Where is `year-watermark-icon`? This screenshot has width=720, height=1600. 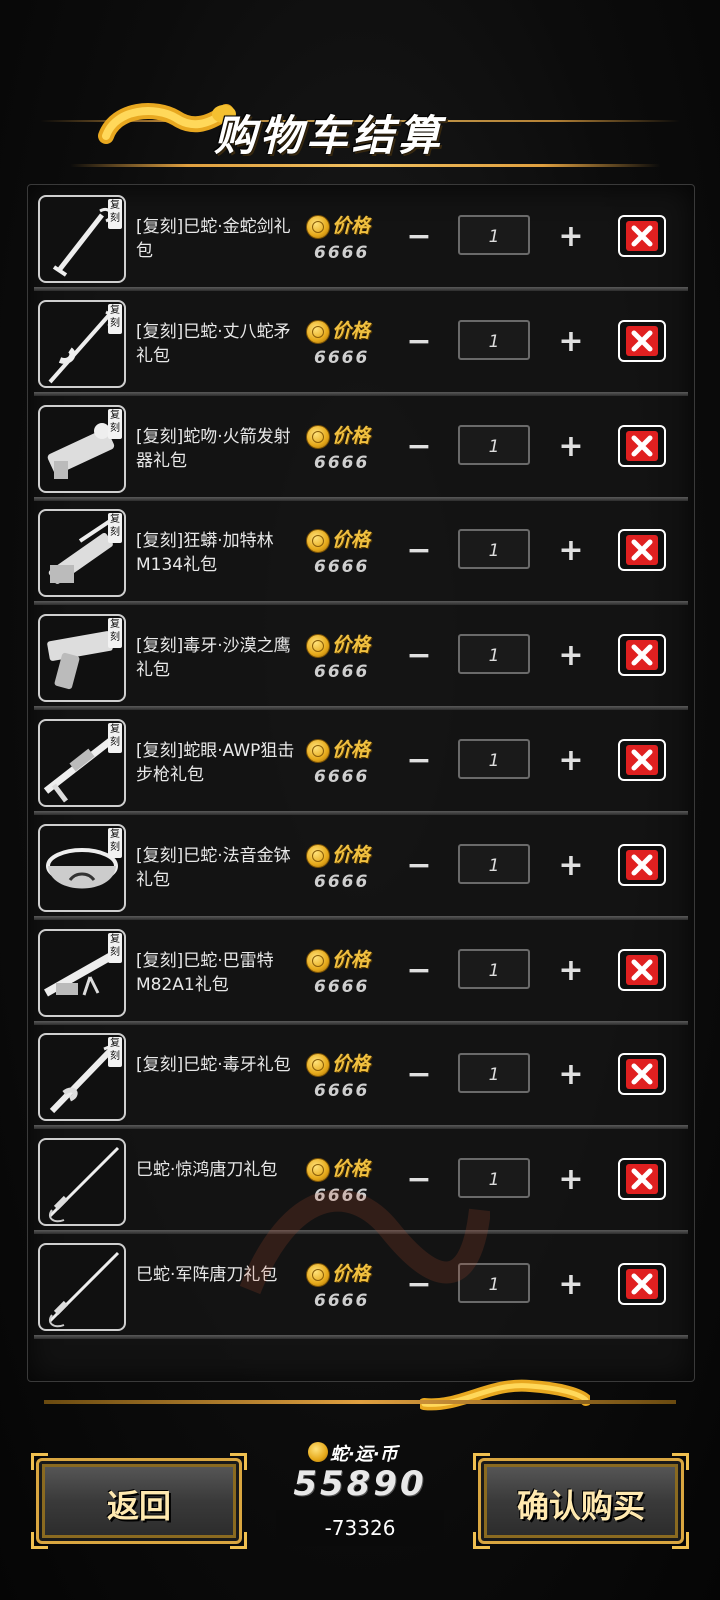
year-watermark-icon is located at coordinates (364, 1242).